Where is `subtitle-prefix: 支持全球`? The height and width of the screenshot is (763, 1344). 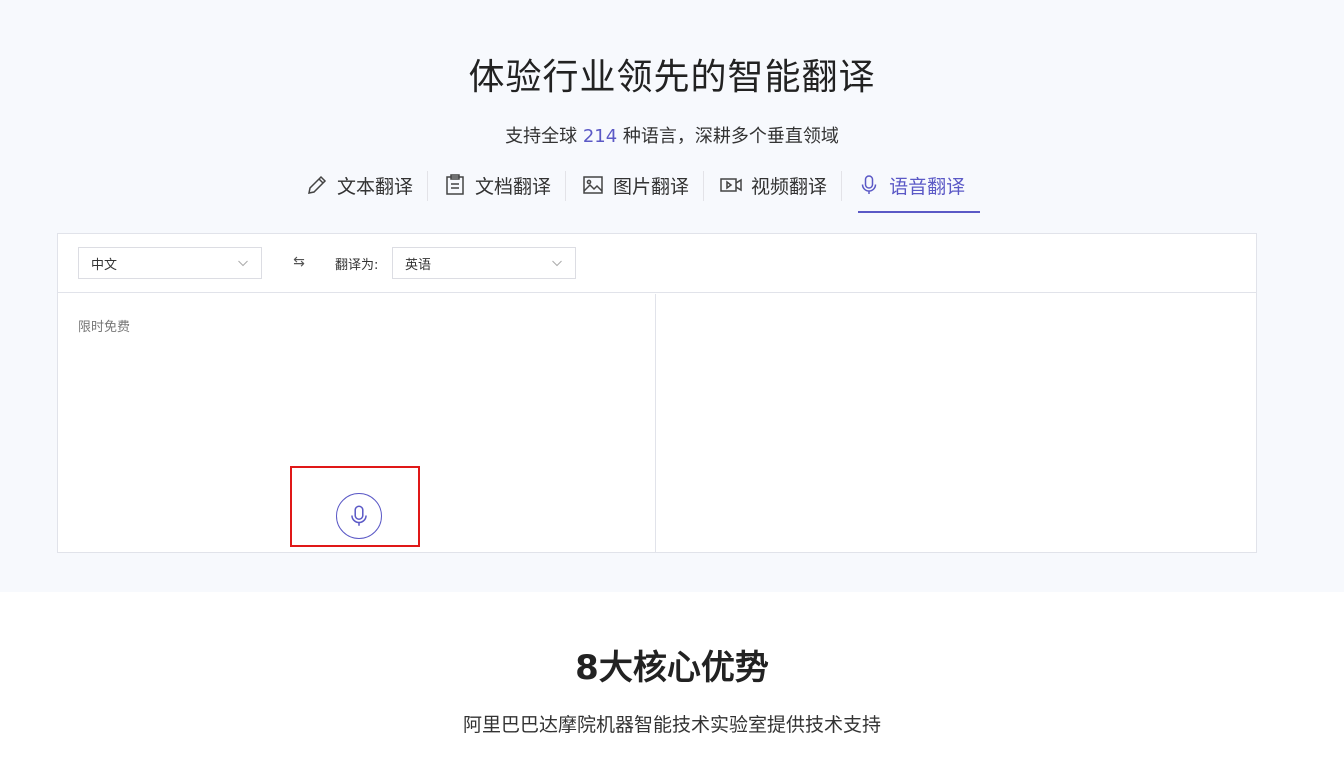
subtitle-prefix: 支持全球 is located at coordinates (544, 136).